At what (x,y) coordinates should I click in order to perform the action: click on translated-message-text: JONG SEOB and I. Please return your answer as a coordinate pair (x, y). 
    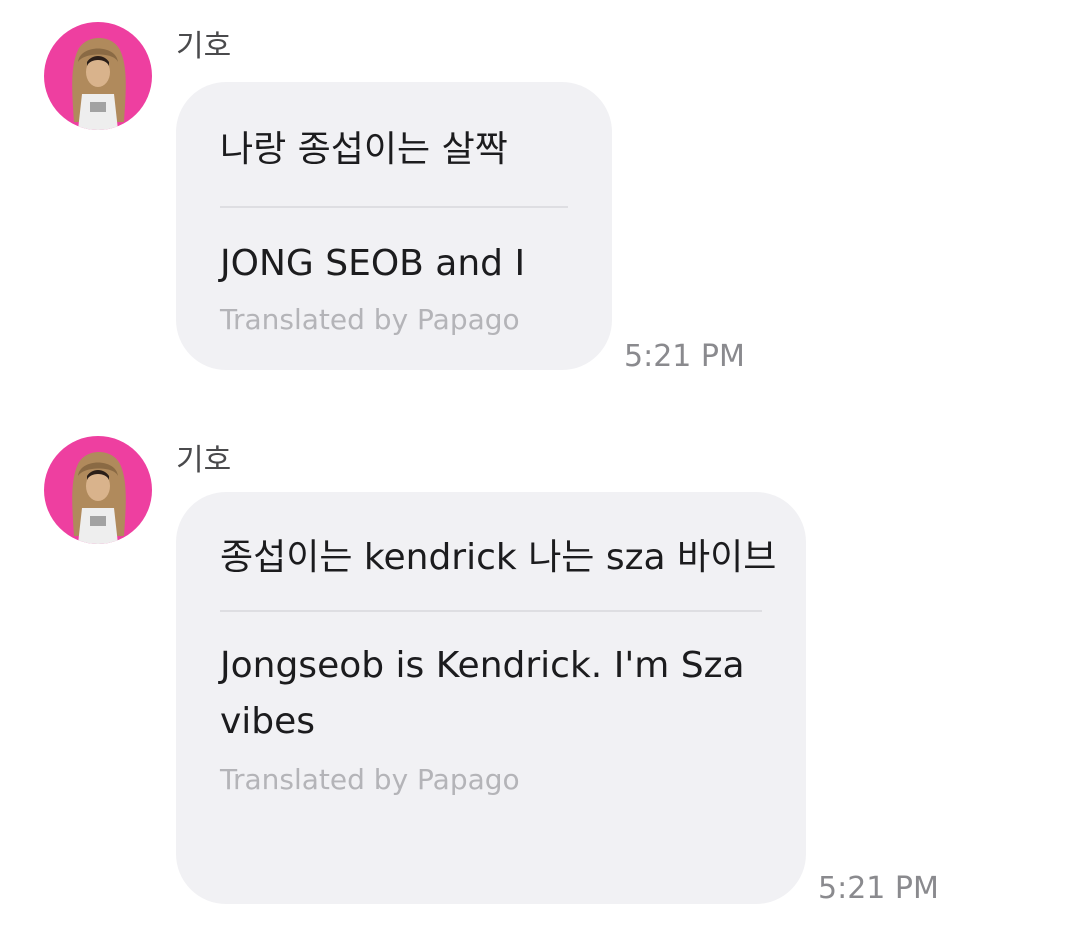
    Looking at the image, I should click on (373, 263).